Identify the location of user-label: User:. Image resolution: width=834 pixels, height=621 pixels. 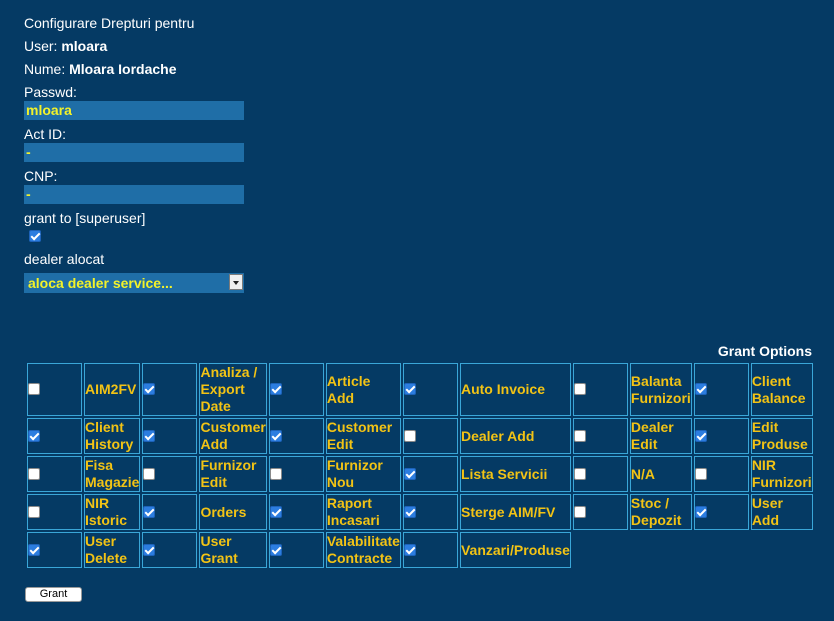
(41, 46).